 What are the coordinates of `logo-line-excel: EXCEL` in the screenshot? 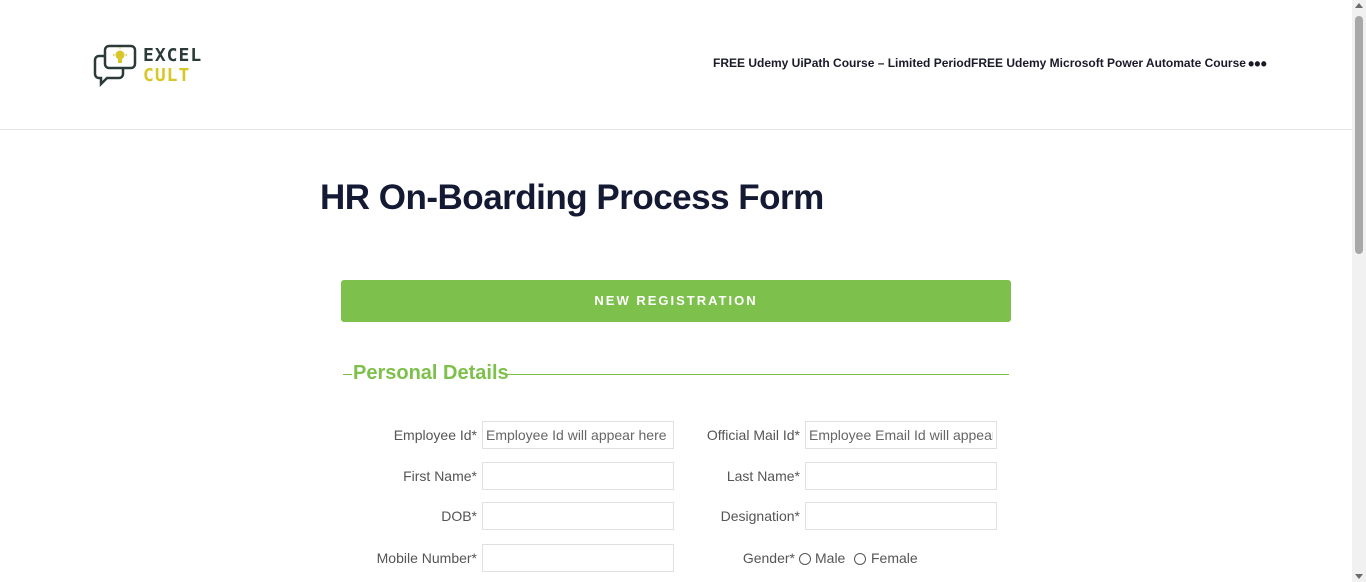 It's located at (173, 55).